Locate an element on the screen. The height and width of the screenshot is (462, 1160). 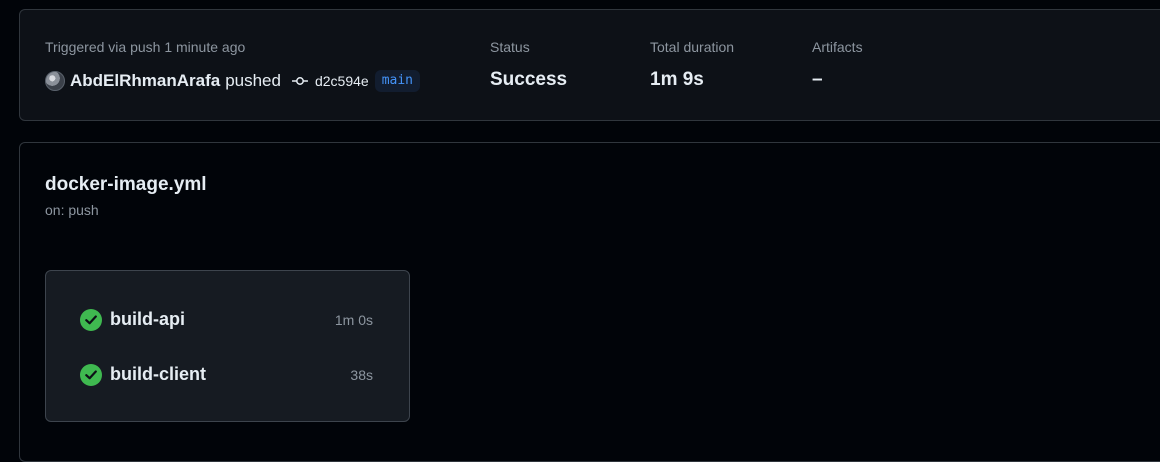
actor-commit-row: AbdElRhmanArafa pushed d2c594e main is located at coordinates (232, 81).